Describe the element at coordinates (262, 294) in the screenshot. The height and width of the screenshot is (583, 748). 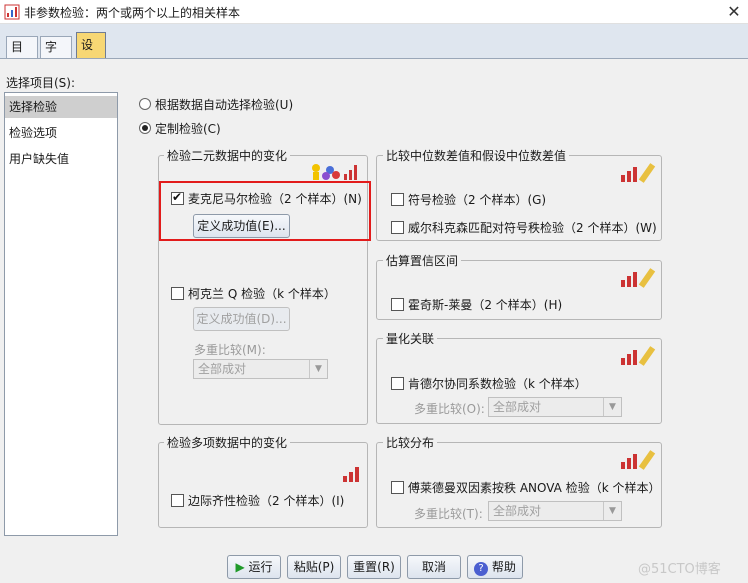
I see `cochran-label: 柯克兰 Q 检验（k 个样本）` at that location.